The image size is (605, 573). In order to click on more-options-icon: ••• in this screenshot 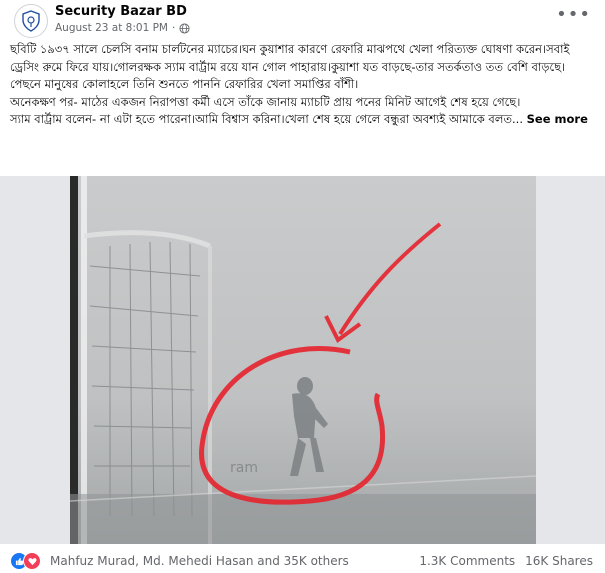, I will do `click(573, 15)`.